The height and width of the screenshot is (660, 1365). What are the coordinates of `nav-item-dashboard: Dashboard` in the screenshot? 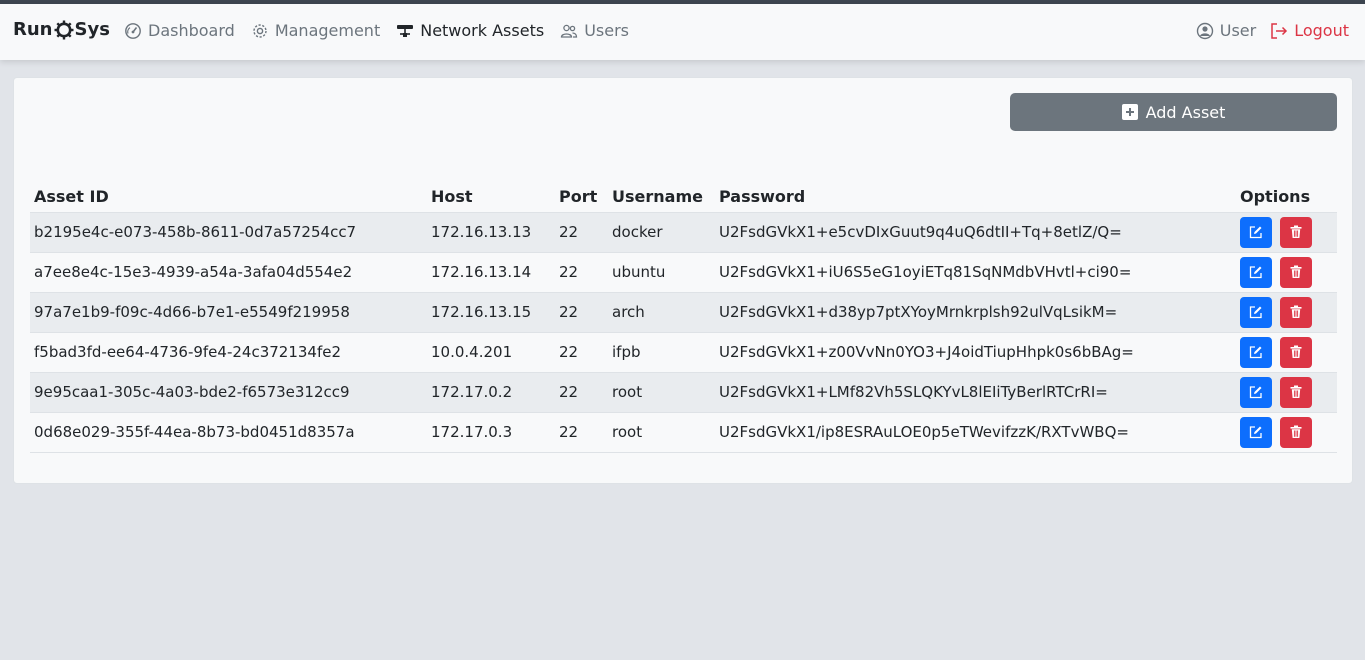 It's located at (179, 30).